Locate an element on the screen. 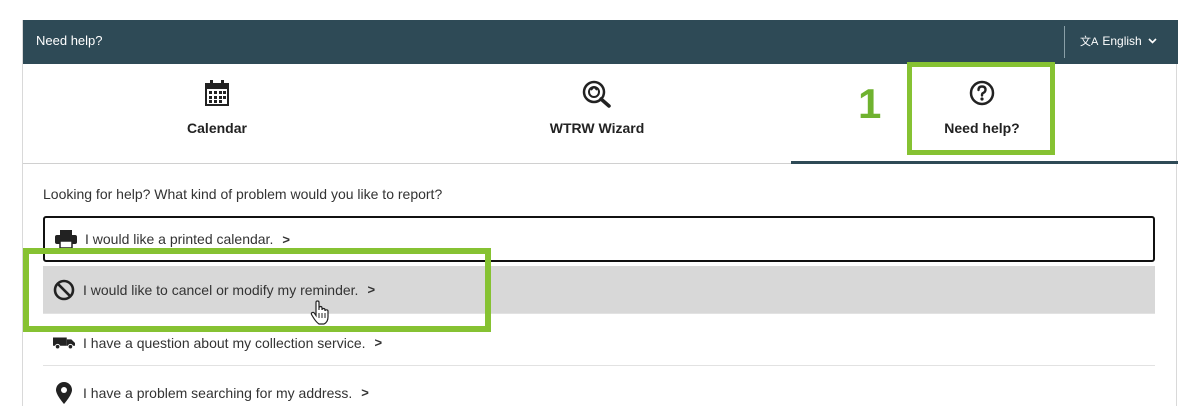 This screenshot has width=1179, height=406. printer-icon is located at coordinates (66, 239).